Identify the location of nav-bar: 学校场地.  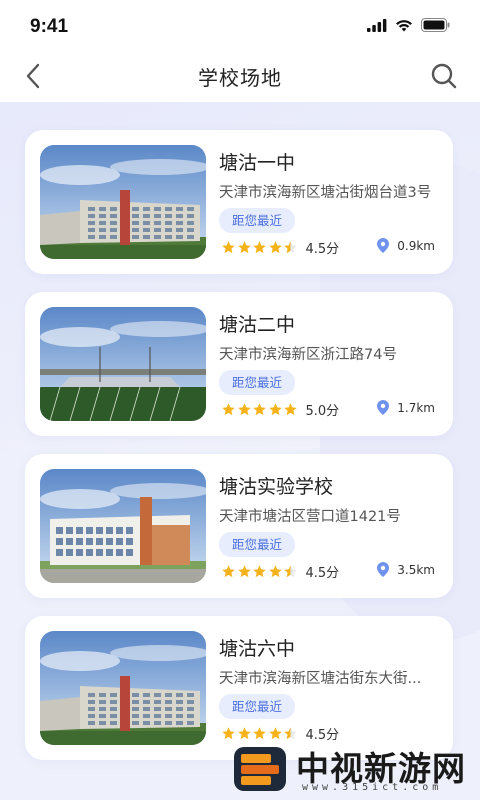
(240, 76).